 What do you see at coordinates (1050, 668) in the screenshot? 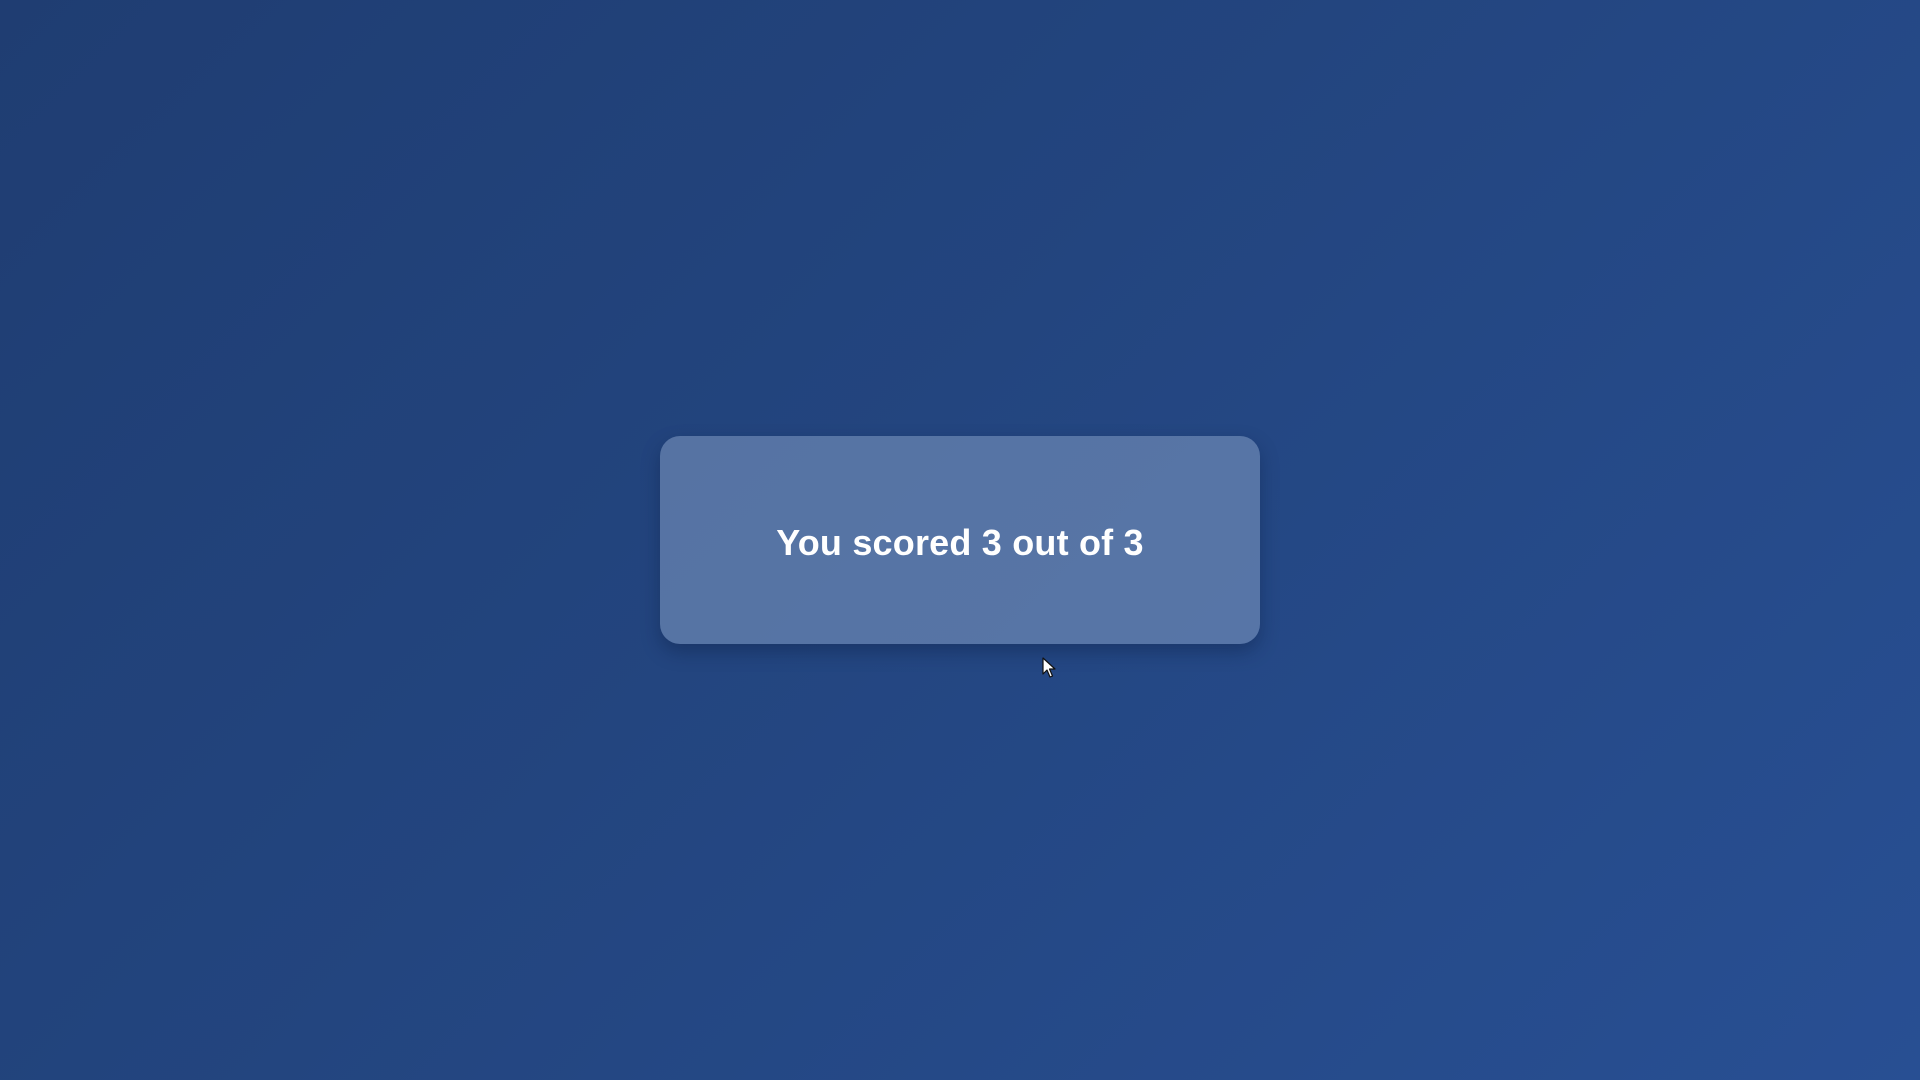
I see `mouse-pointer-icon` at bounding box center [1050, 668].